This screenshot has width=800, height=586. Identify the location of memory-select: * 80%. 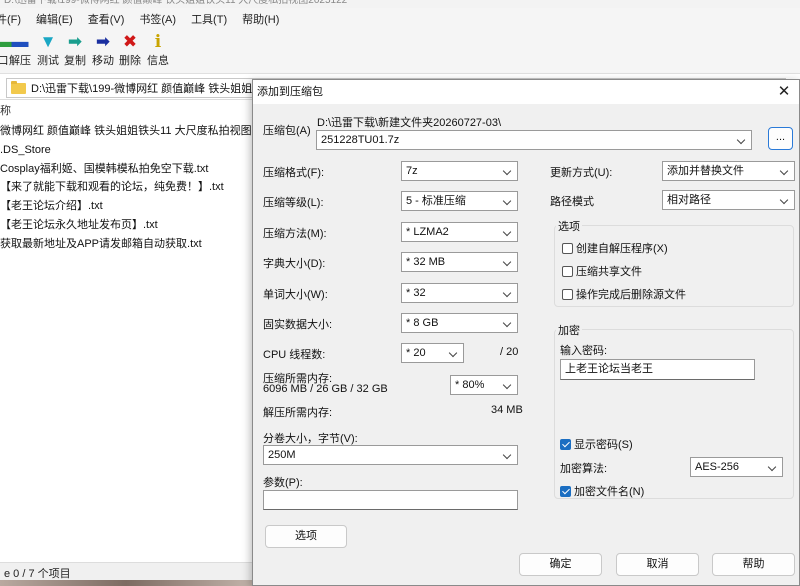
(484, 385).